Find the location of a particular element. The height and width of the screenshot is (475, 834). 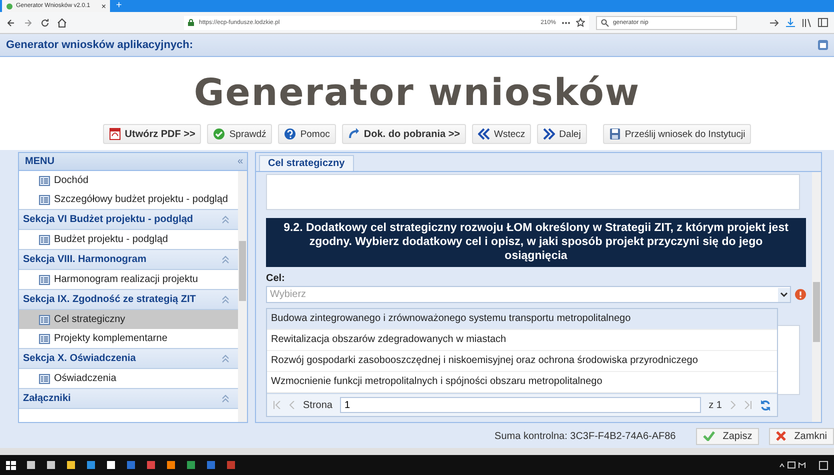

section-header: Załączniki is located at coordinates (128, 398).